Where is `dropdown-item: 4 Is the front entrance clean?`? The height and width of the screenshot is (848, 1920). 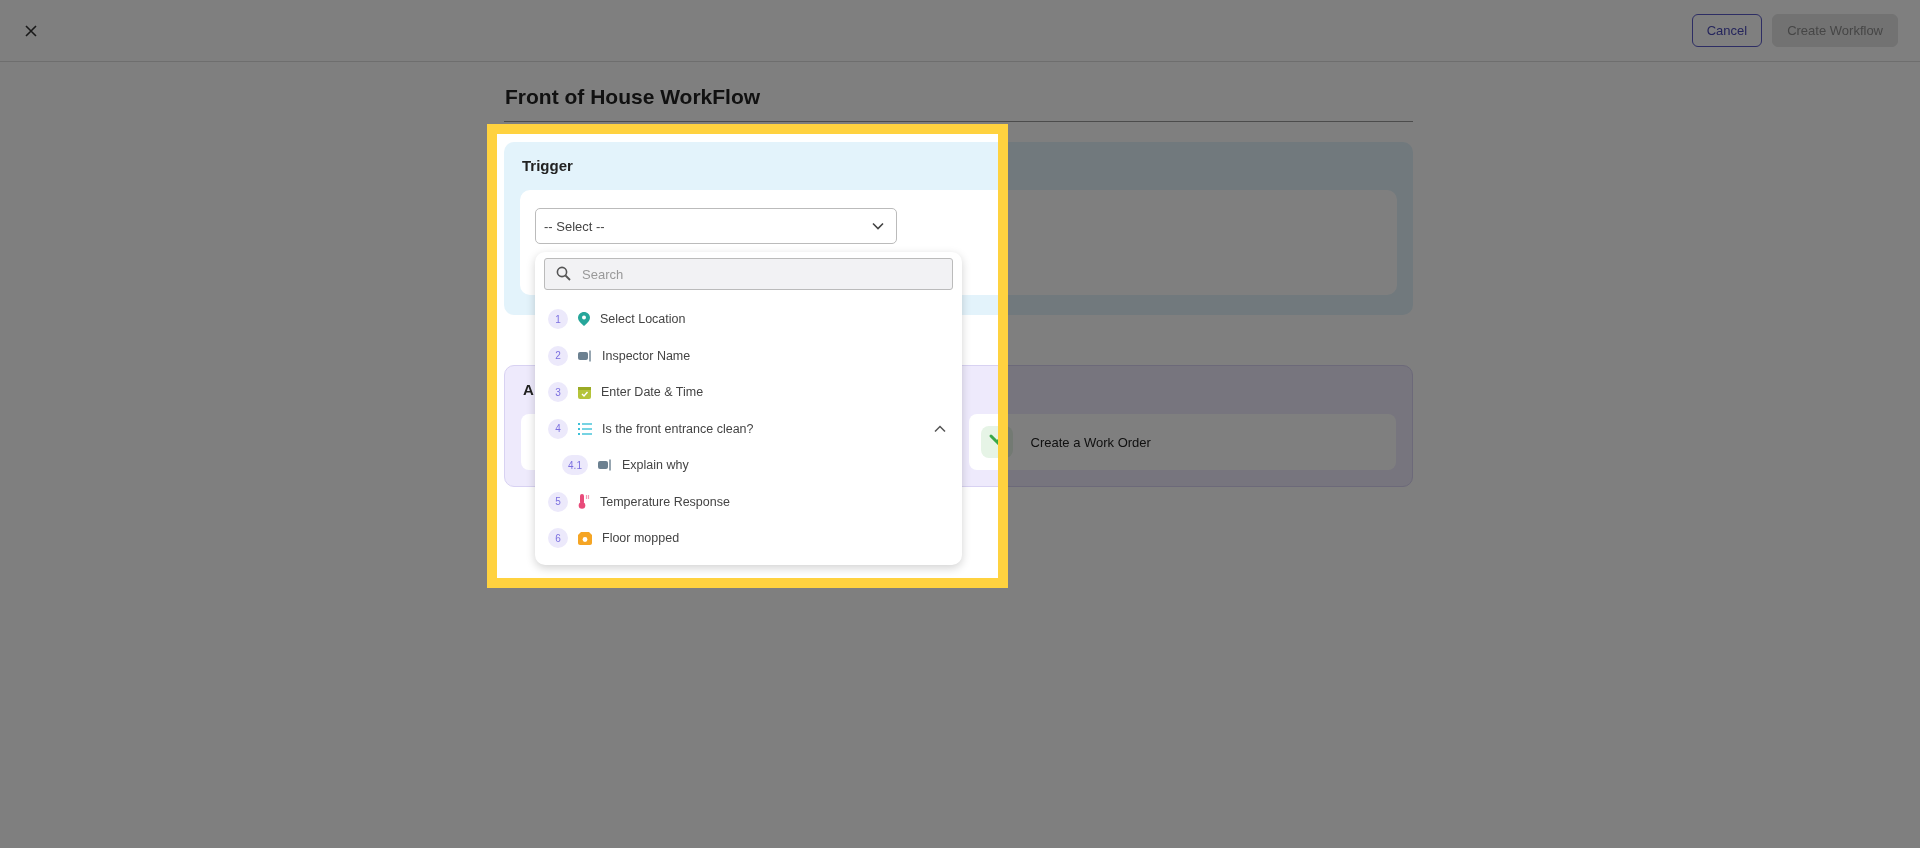 dropdown-item: 4 Is the front entrance clean? is located at coordinates (748, 428).